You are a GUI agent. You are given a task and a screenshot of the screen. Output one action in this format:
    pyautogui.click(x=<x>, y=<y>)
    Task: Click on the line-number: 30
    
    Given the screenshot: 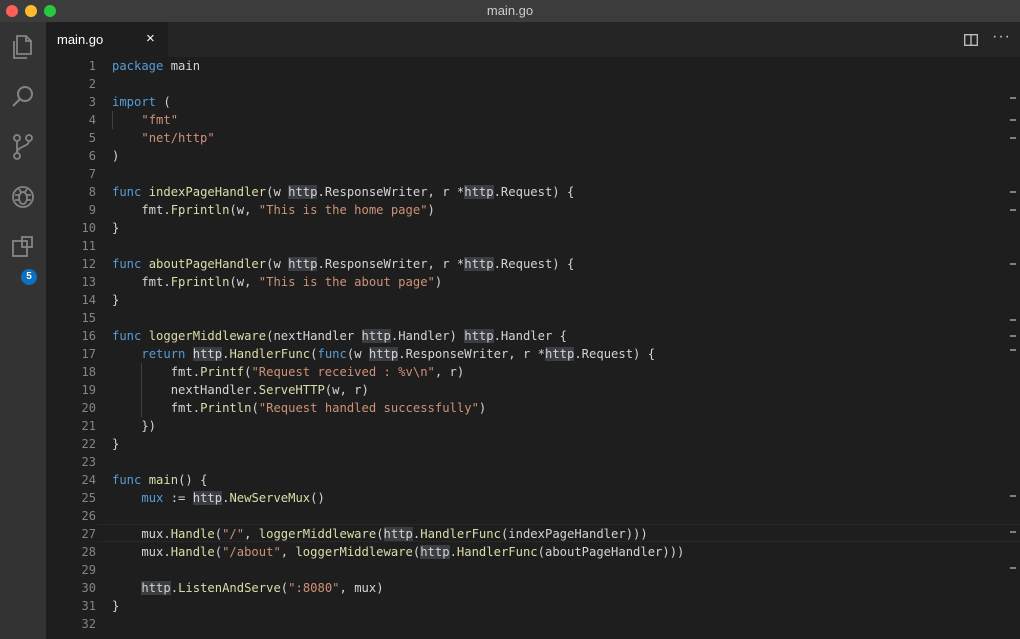 What is the action you would take?
    pyautogui.click(x=88, y=588)
    